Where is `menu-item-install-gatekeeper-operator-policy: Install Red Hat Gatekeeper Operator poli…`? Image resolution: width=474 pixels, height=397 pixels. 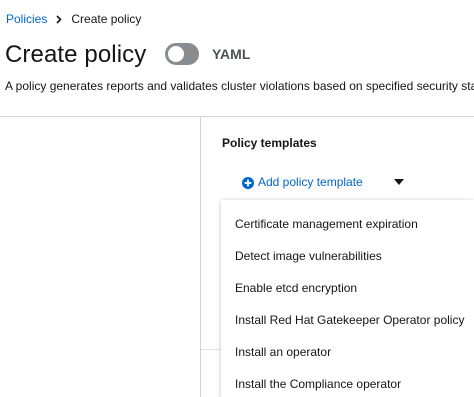
menu-item-install-gatekeeper-operator-policy: Install Red Hat Gatekeeper Operator poli… is located at coordinates (347, 320).